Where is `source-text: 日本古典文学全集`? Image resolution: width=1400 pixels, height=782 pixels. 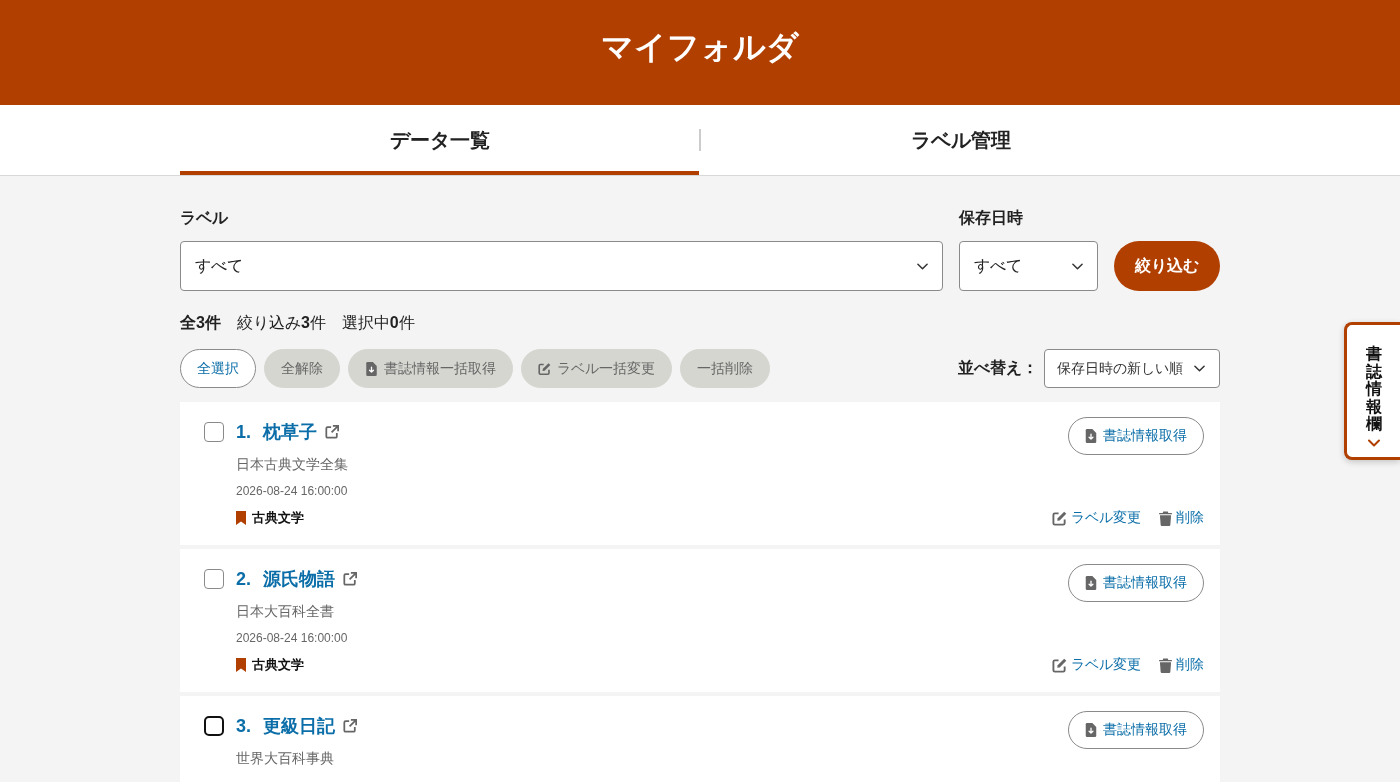
source-text: 日本古典文学全集 is located at coordinates (292, 464).